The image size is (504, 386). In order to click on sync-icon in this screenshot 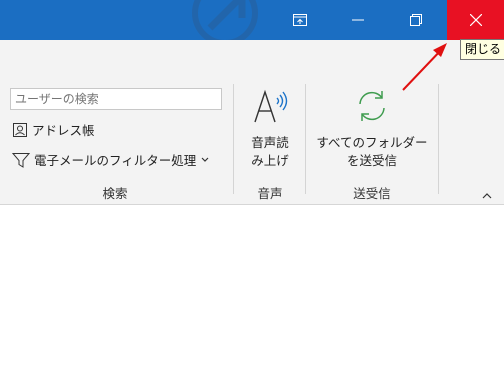, I will do `click(372, 106)`.